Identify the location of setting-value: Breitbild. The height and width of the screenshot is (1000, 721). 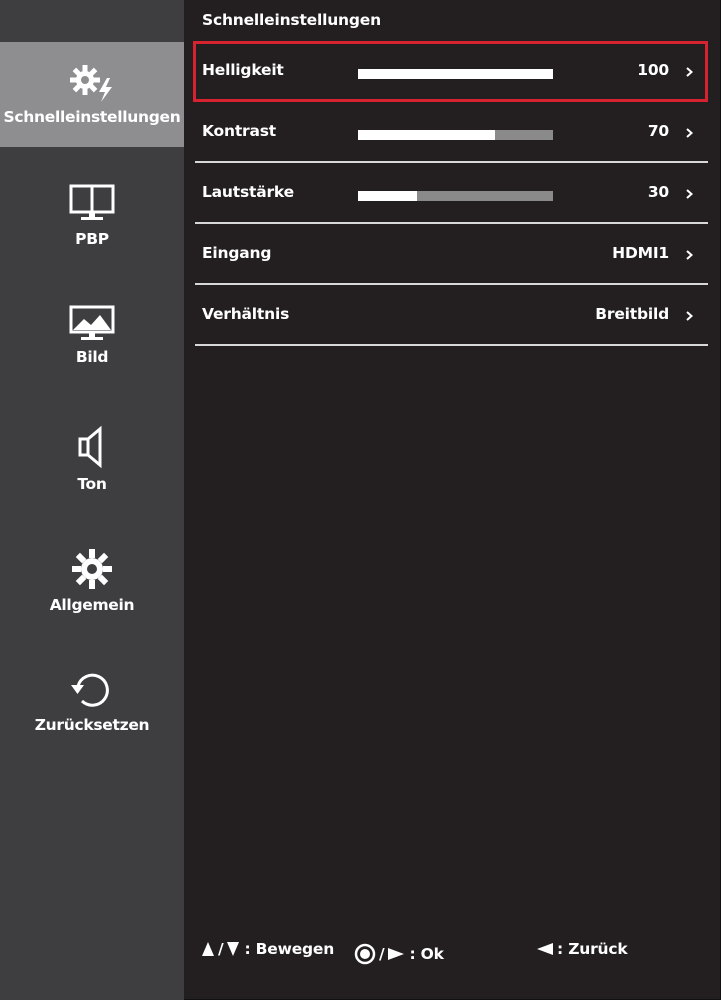
(632, 314).